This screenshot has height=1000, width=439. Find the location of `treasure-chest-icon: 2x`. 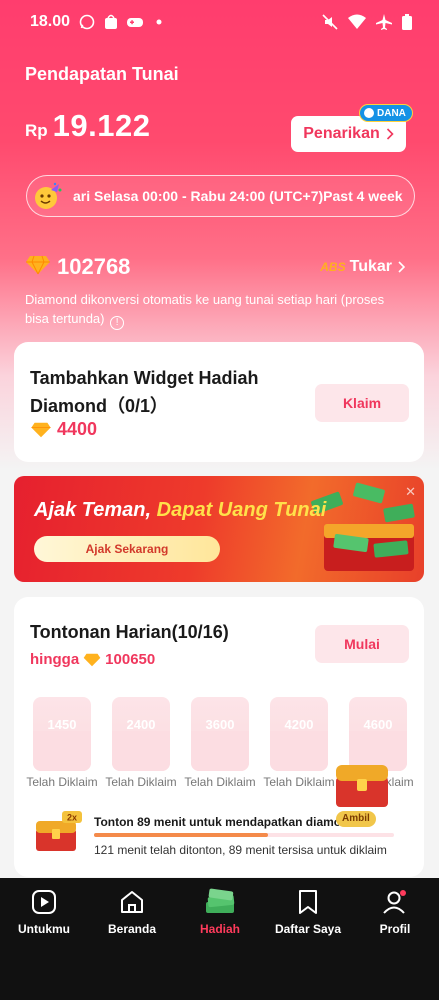

treasure-chest-icon: 2x is located at coordinates (59, 831).